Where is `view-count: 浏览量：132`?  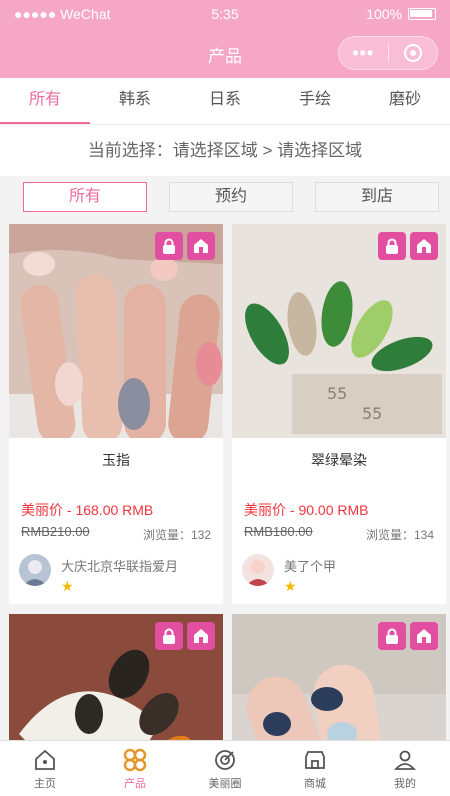 view-count: 浏览量：132 is located at coordinates (176, 535).